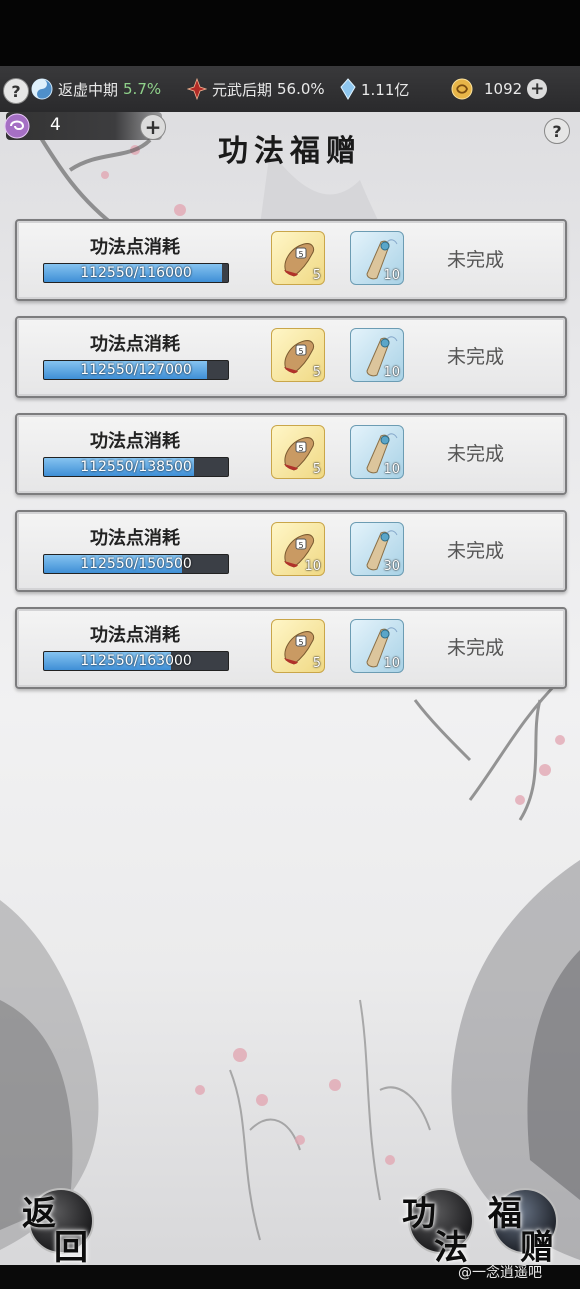 This screenshot has width=580, height=1289. Describe the element at coordinates (71, 1248) in the screenshot. I see `back-char-2: 回` at that location.